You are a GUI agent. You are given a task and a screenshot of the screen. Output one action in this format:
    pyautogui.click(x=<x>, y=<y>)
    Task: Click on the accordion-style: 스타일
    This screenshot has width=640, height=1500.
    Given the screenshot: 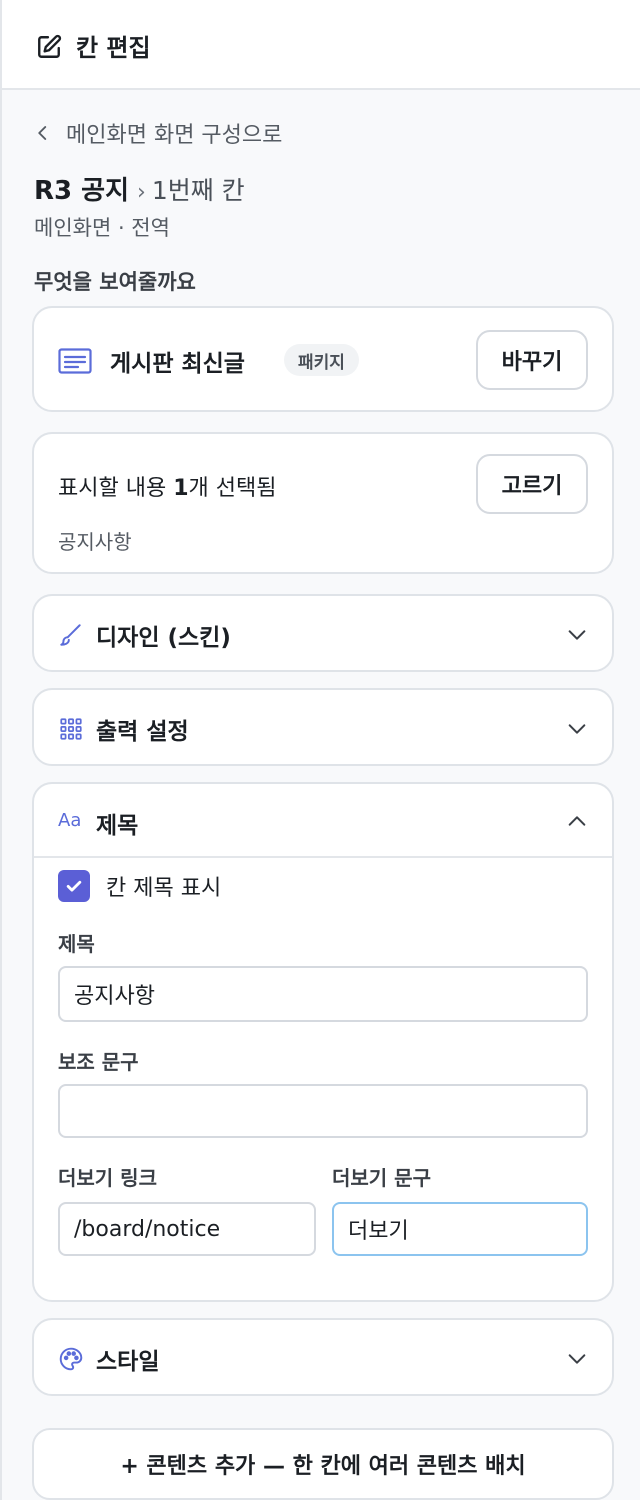 What is the action you would take?
    pyautogui.click(x=323, y=1357)
    